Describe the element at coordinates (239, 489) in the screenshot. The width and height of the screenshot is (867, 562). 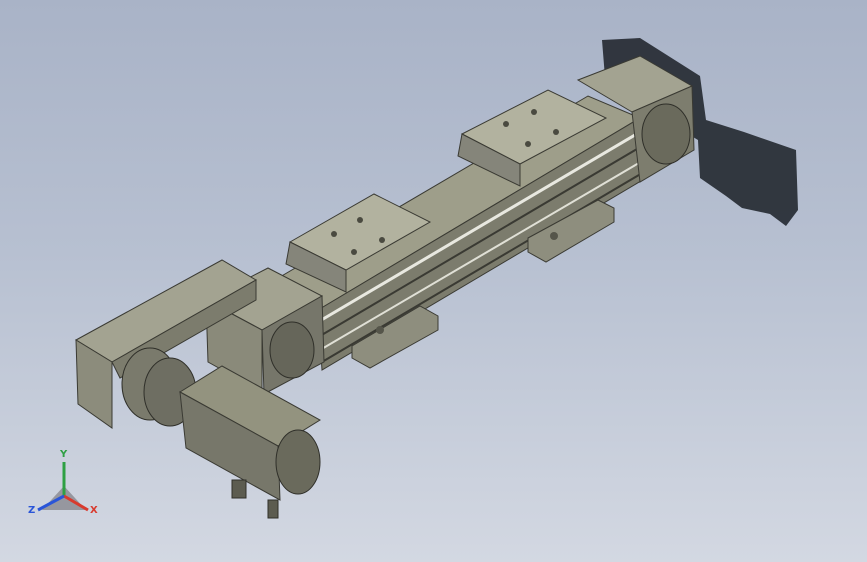
I see `motor-connector` at that location.